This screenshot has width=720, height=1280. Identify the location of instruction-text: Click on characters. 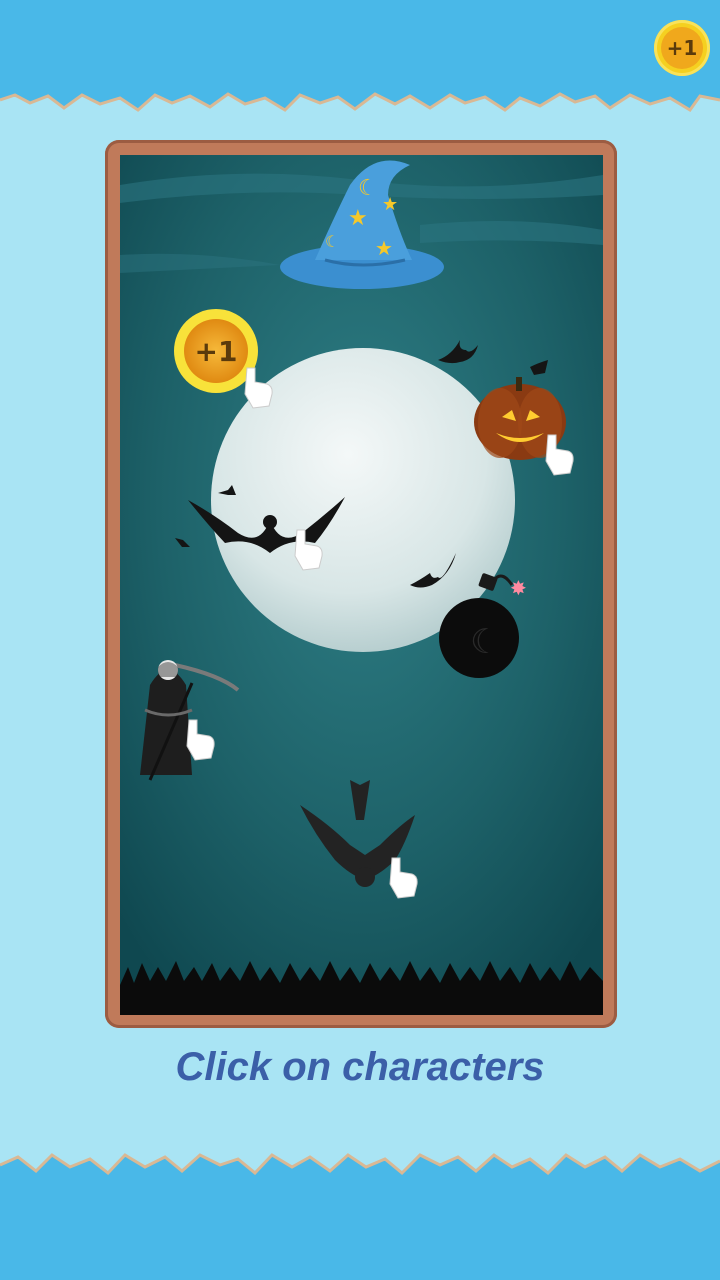
(360, 1067).